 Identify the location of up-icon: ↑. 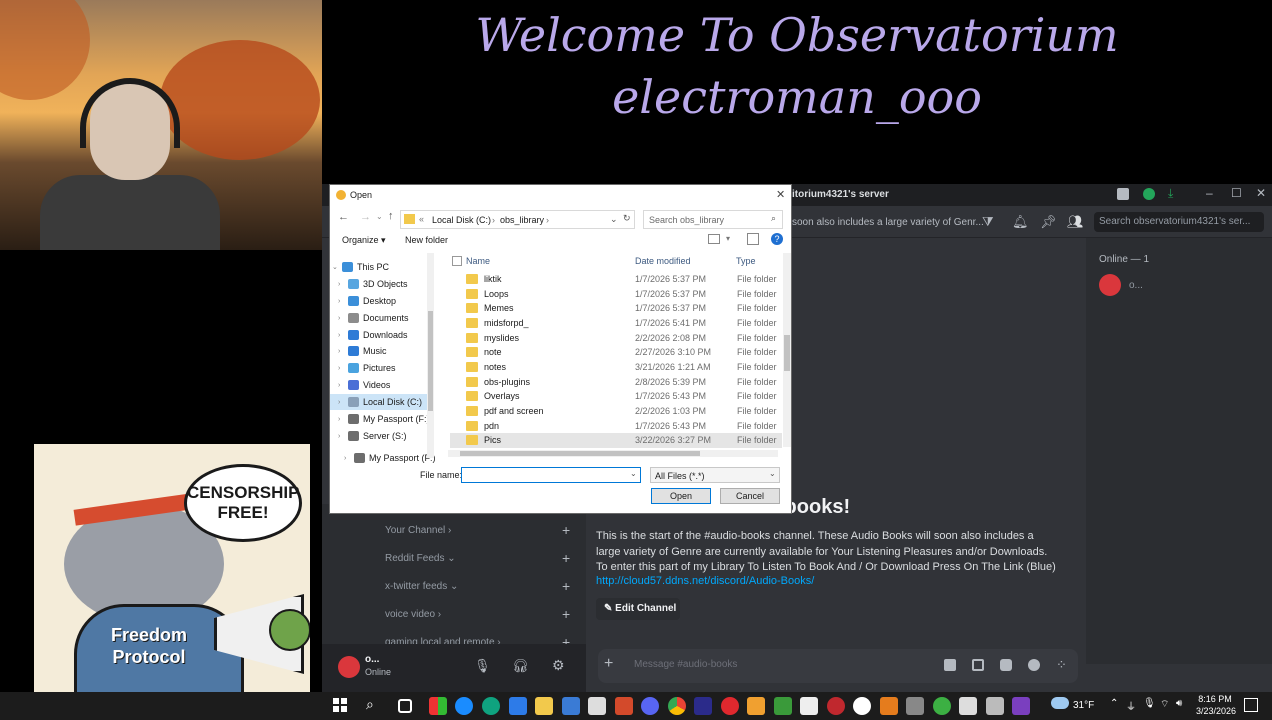
(391, 216).